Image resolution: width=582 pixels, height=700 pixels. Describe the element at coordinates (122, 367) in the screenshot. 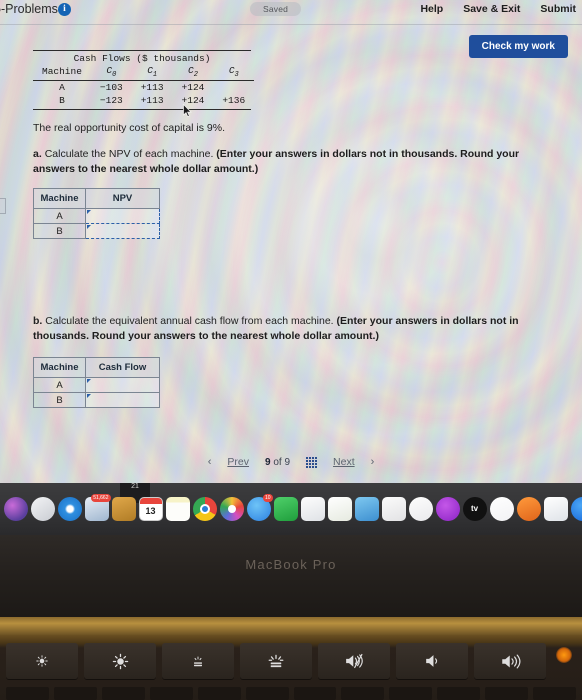

I see `cf-header-value: Cash Flow` at that location.